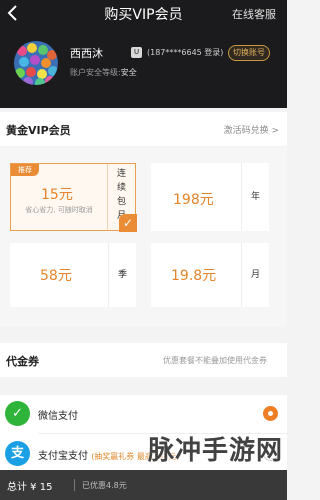 The height and width of the screenshot is (500, 320). I want to click on plan-card-monthly: 19.8元 月, so click(210, 275).